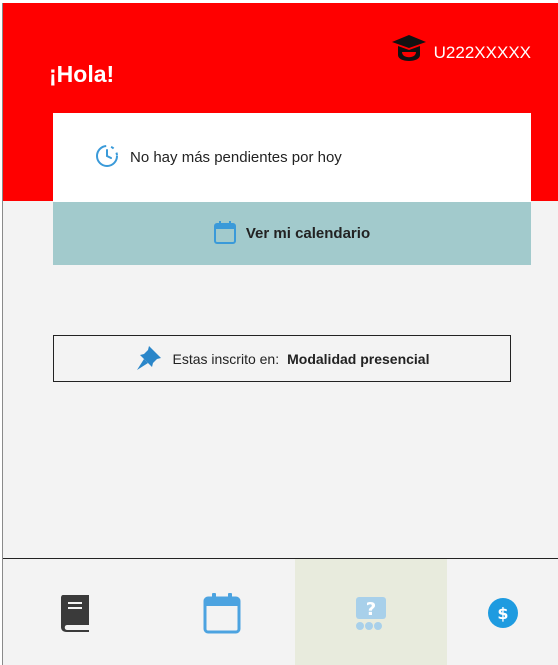 The height and width of the screenshot is (665, 558). I want to click on nav-item-payments: $, so click(502, 612).